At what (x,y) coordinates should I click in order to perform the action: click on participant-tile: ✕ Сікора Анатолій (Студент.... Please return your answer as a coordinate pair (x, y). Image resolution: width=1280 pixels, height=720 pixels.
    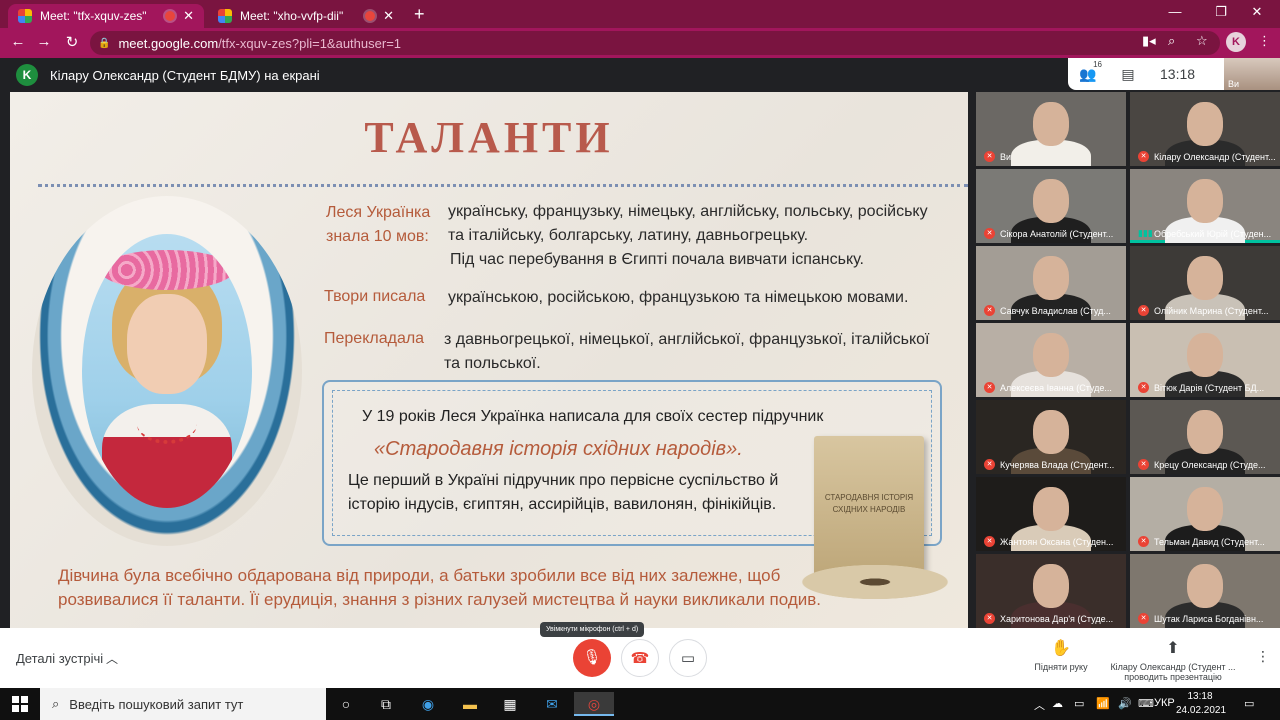
    Looking at the image, I should click on (1051, 206).